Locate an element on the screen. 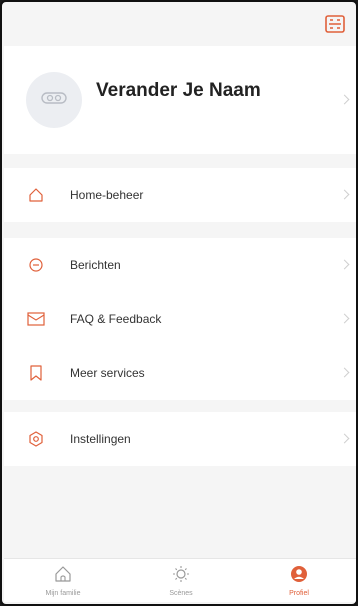  menu-item-label: Home-beheer is located at coordinates (107, 195).